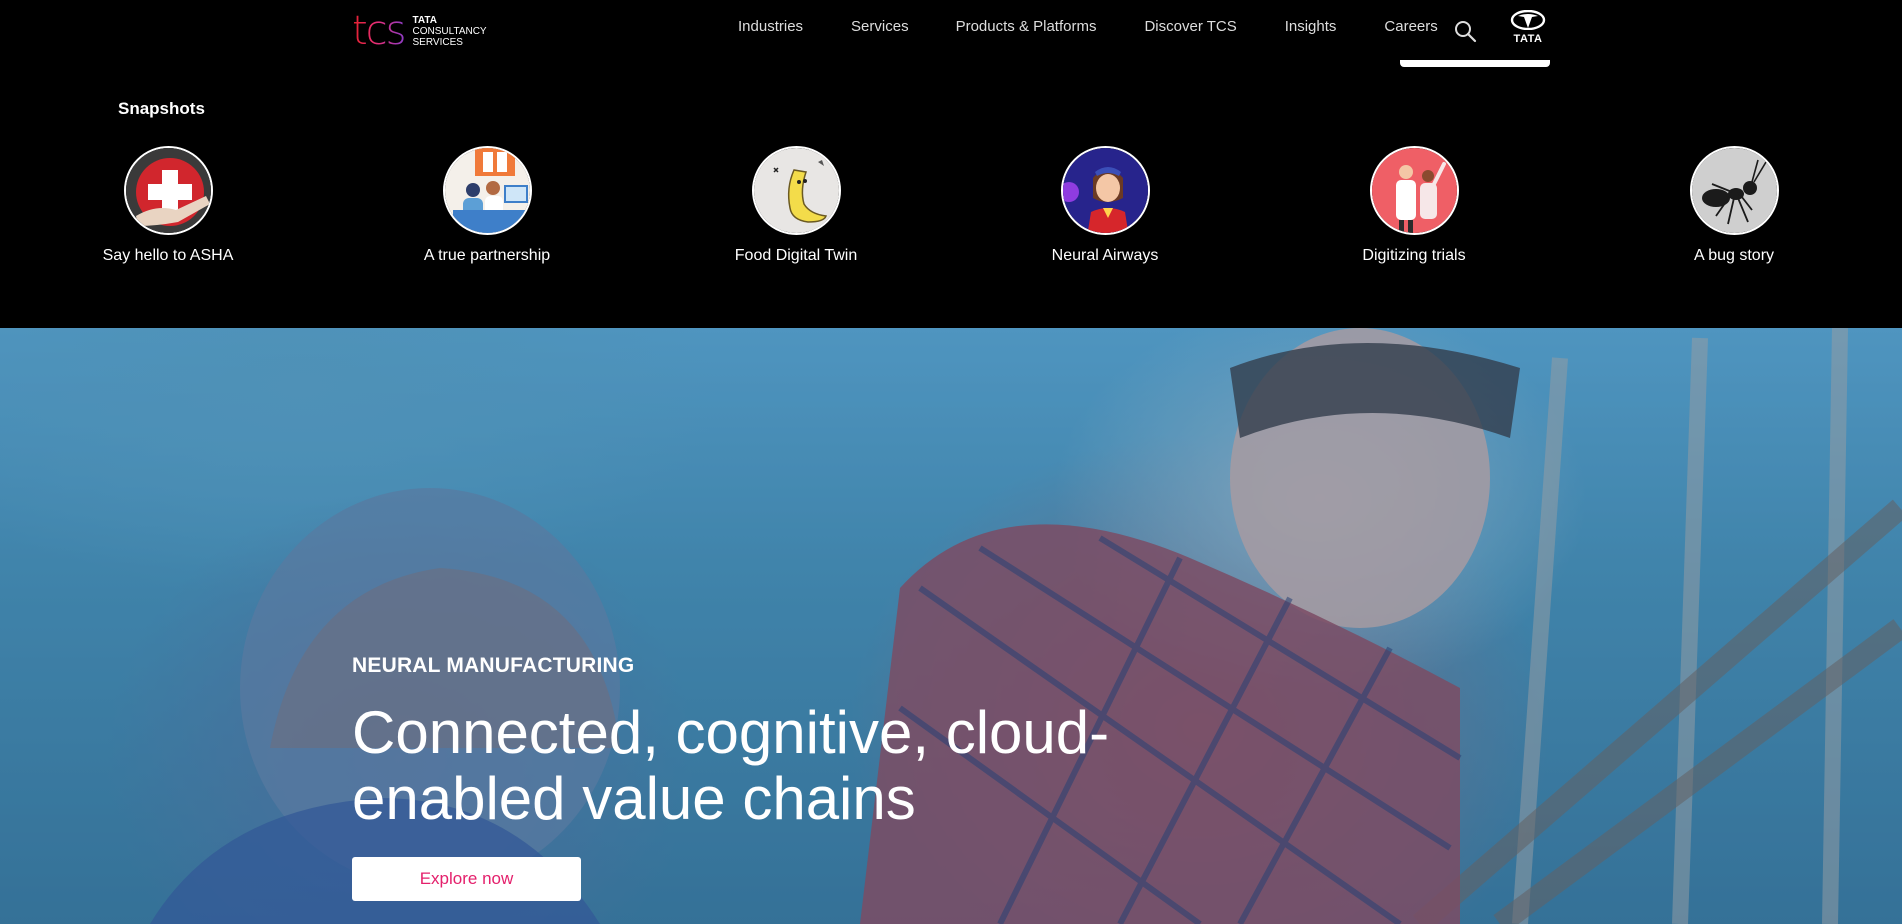 Image resolution: width=1902 pixels, height=924 pixels. I want to click on logo-line-3: SERVICES, so click(437, 42).